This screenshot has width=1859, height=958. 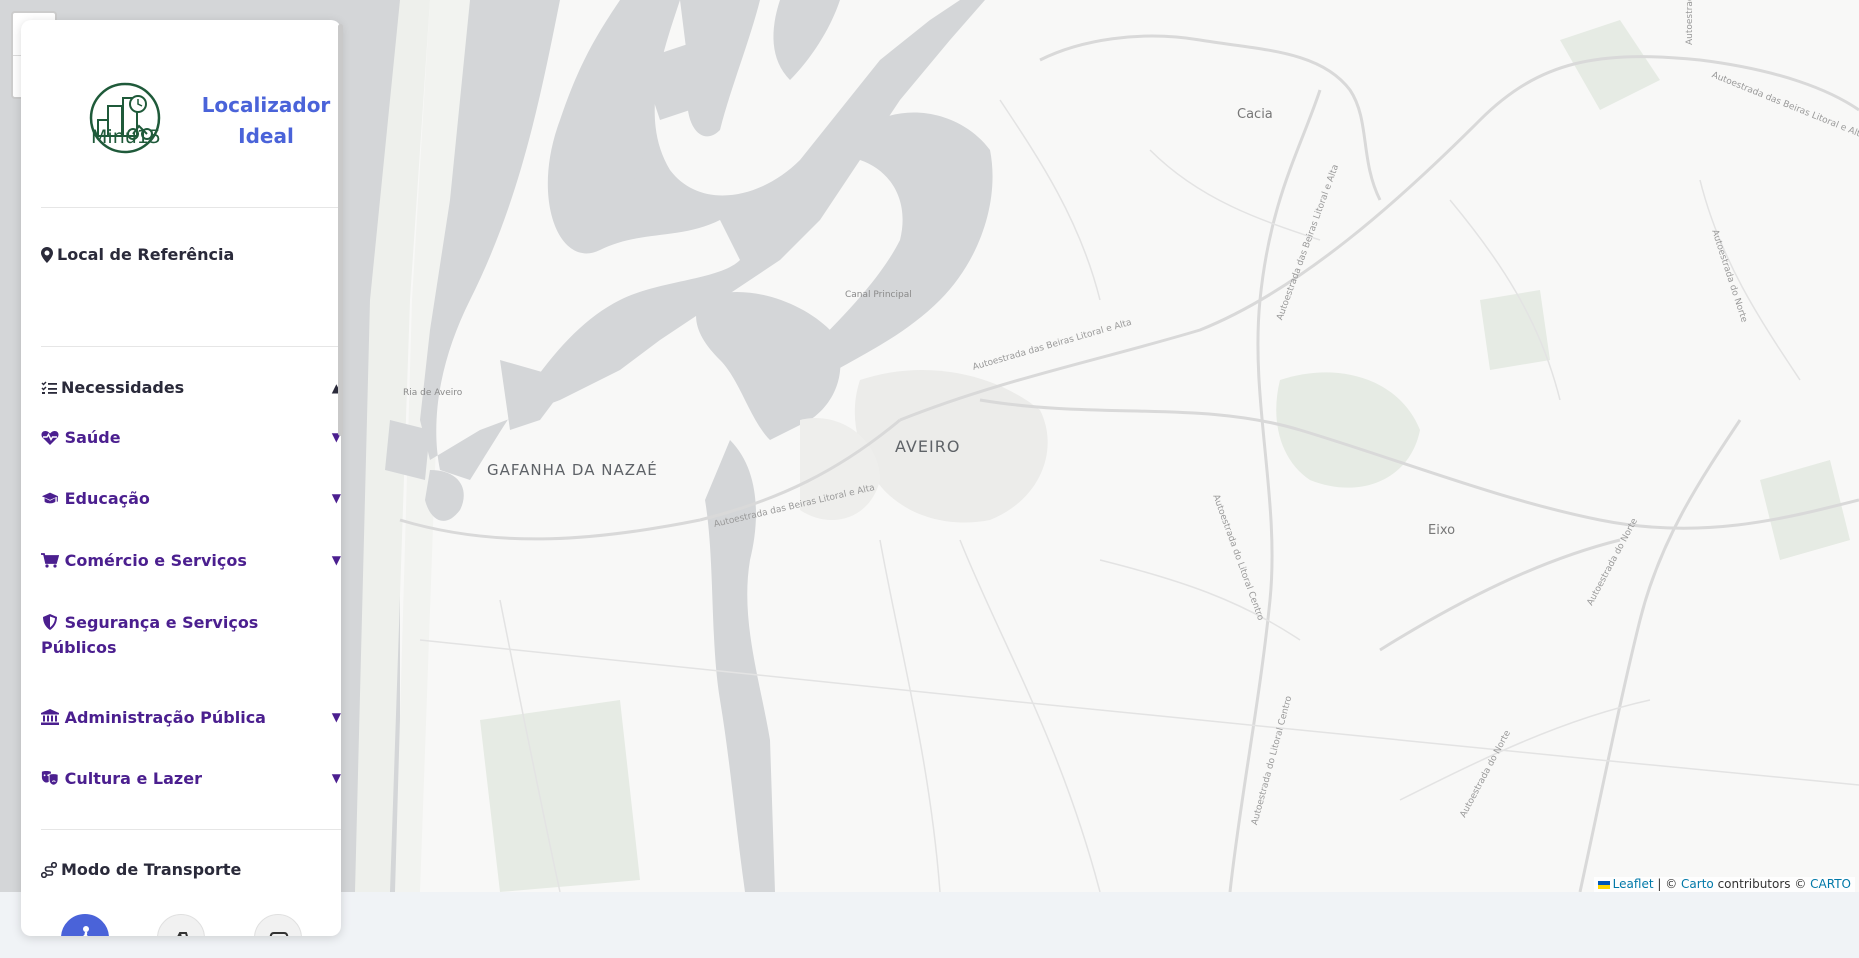 What do you see at coordinates (125, 118) in the screenshot?
I see `minu15-logo` at bounding box center [125, 118].